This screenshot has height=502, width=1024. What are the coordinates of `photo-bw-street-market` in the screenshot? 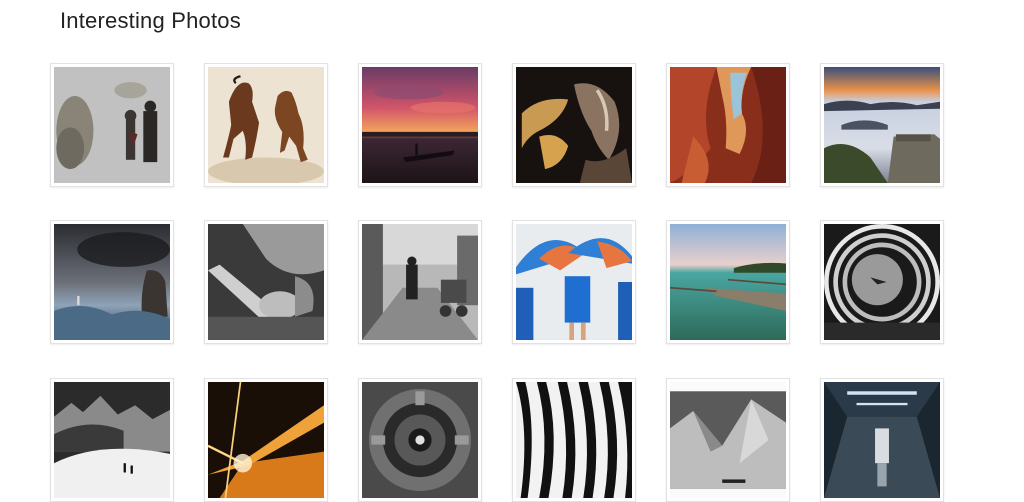 It's located at (420, 282).